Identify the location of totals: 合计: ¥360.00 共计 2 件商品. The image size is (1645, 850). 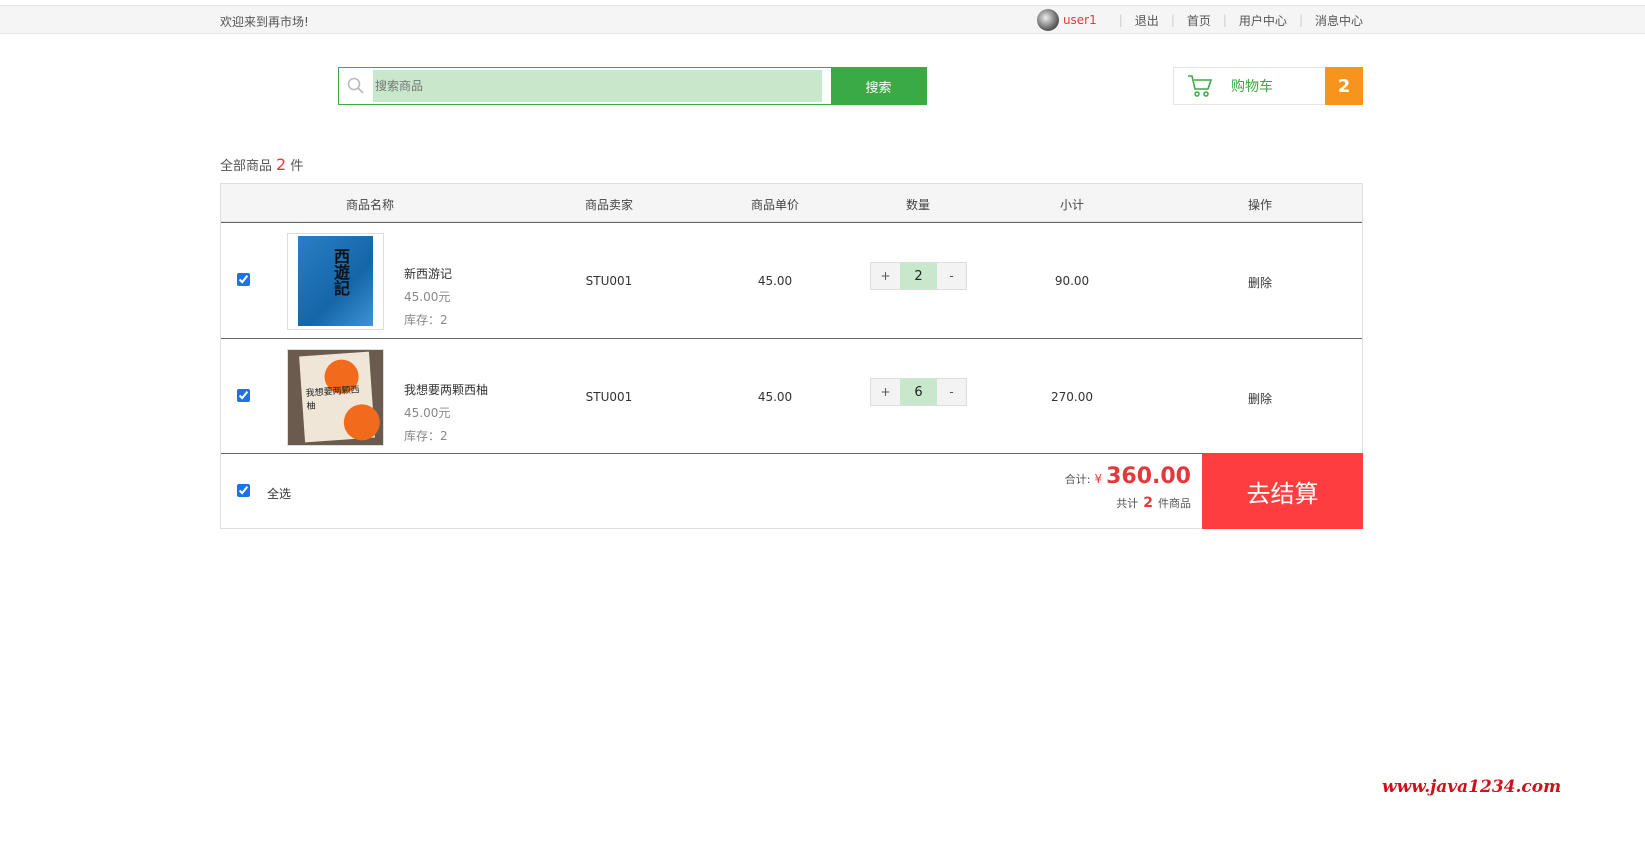
(1128, 487).